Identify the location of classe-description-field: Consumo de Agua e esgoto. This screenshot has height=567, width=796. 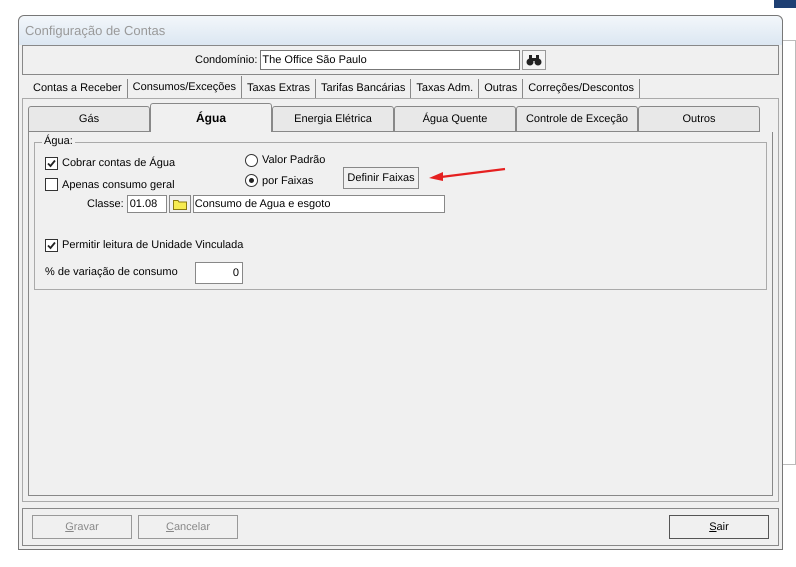
(318, 204).